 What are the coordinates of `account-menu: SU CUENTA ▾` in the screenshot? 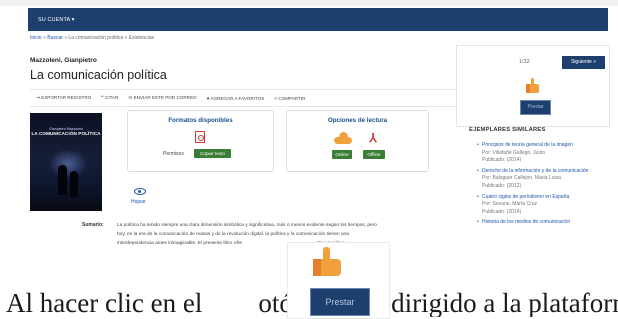 It's located at (56, 20).